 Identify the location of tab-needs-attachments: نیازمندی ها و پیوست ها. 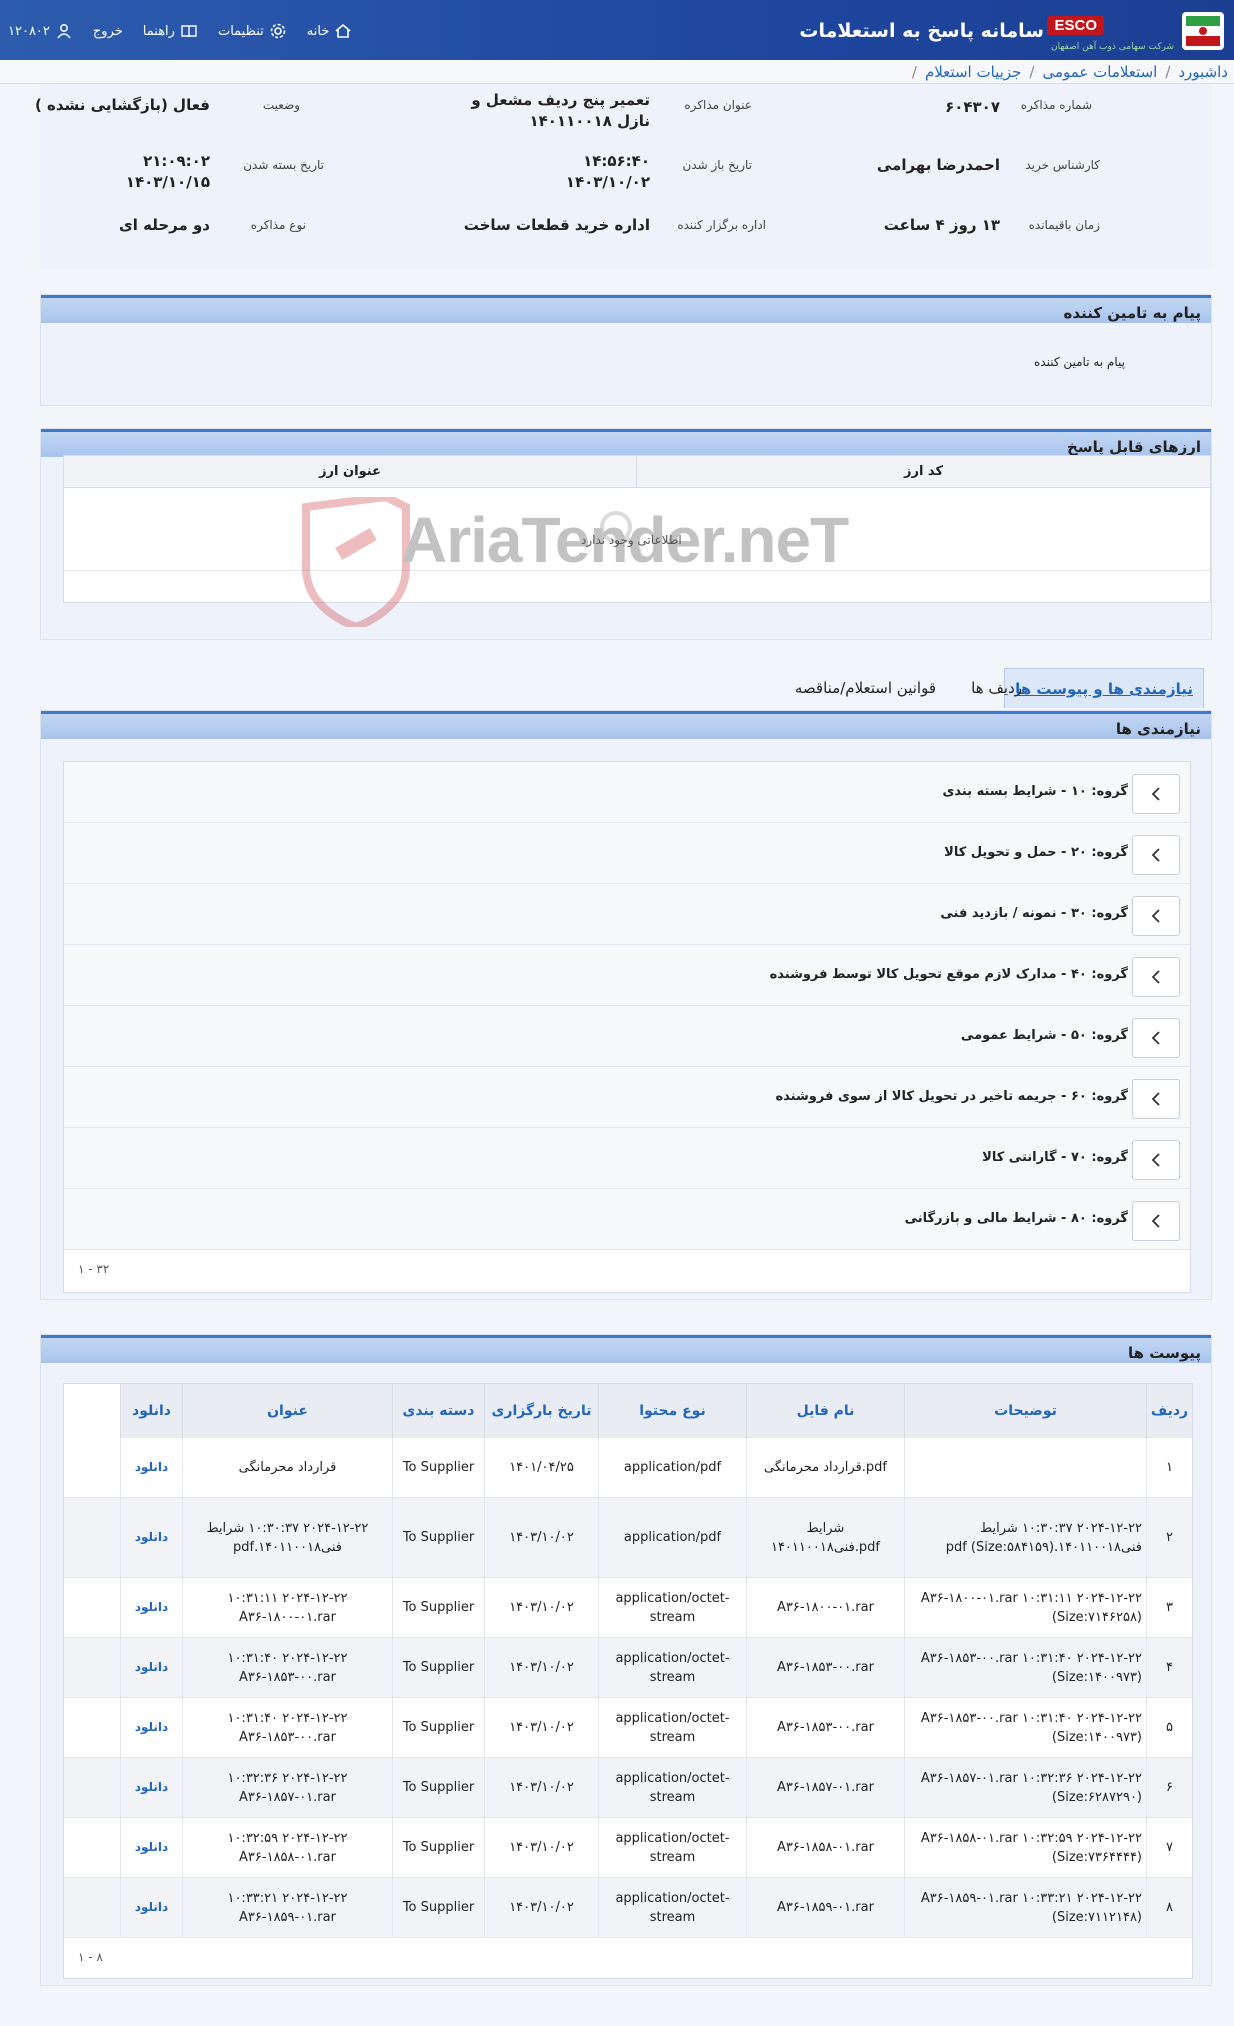
(1104, 688).